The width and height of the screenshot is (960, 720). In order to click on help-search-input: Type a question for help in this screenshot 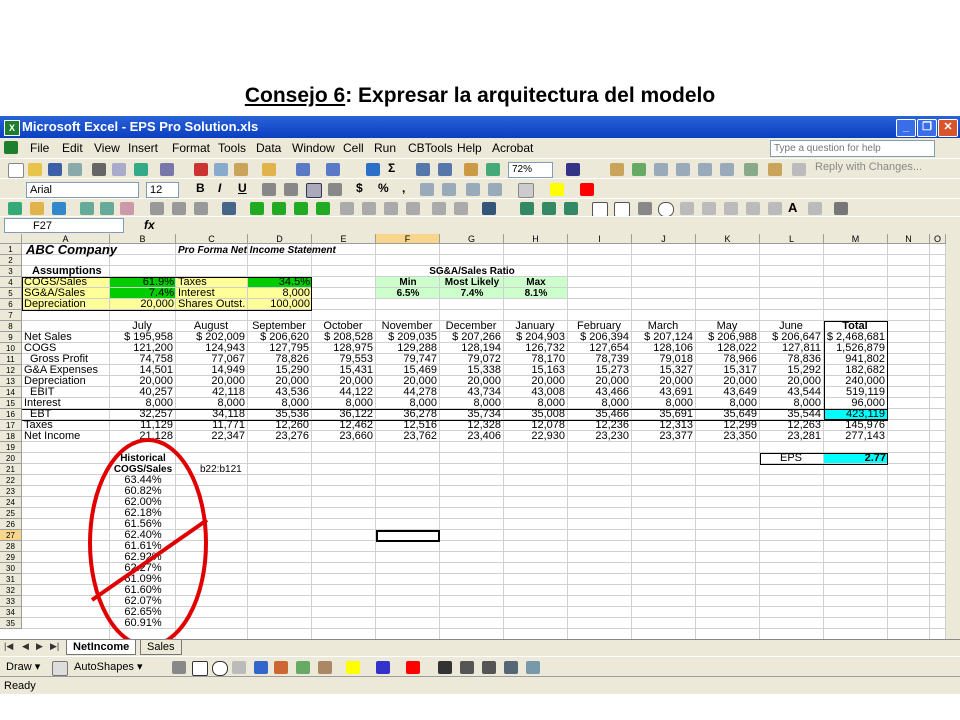, I will do `click(852, 148)`.